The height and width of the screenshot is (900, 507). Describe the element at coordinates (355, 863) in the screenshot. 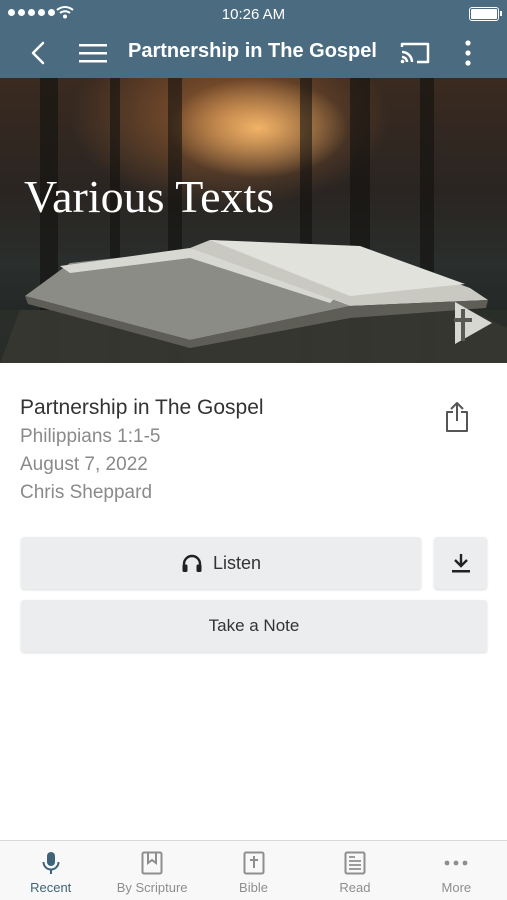

I see `document-icon` at that location.